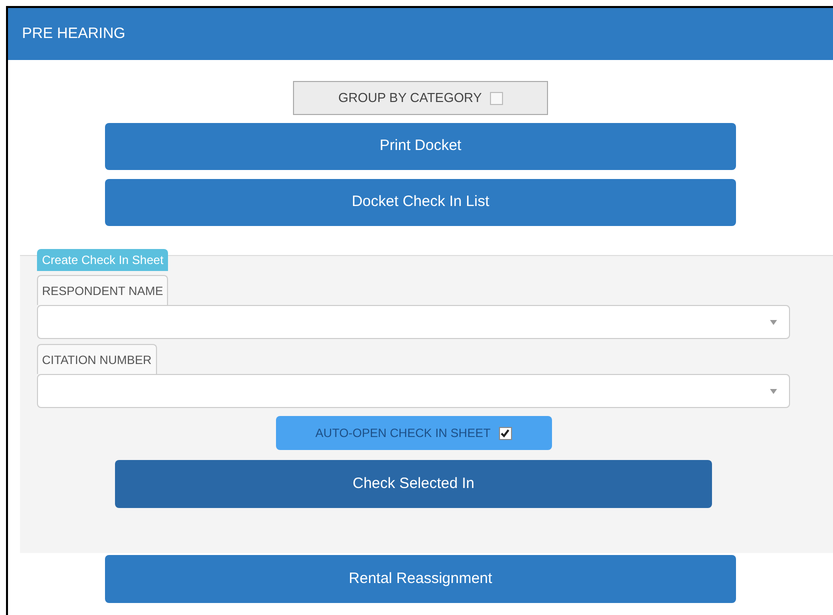 This screenshot has width=833, height=615. I want to click on panel-legend: Create Check In Sheet, so click(102, 260).